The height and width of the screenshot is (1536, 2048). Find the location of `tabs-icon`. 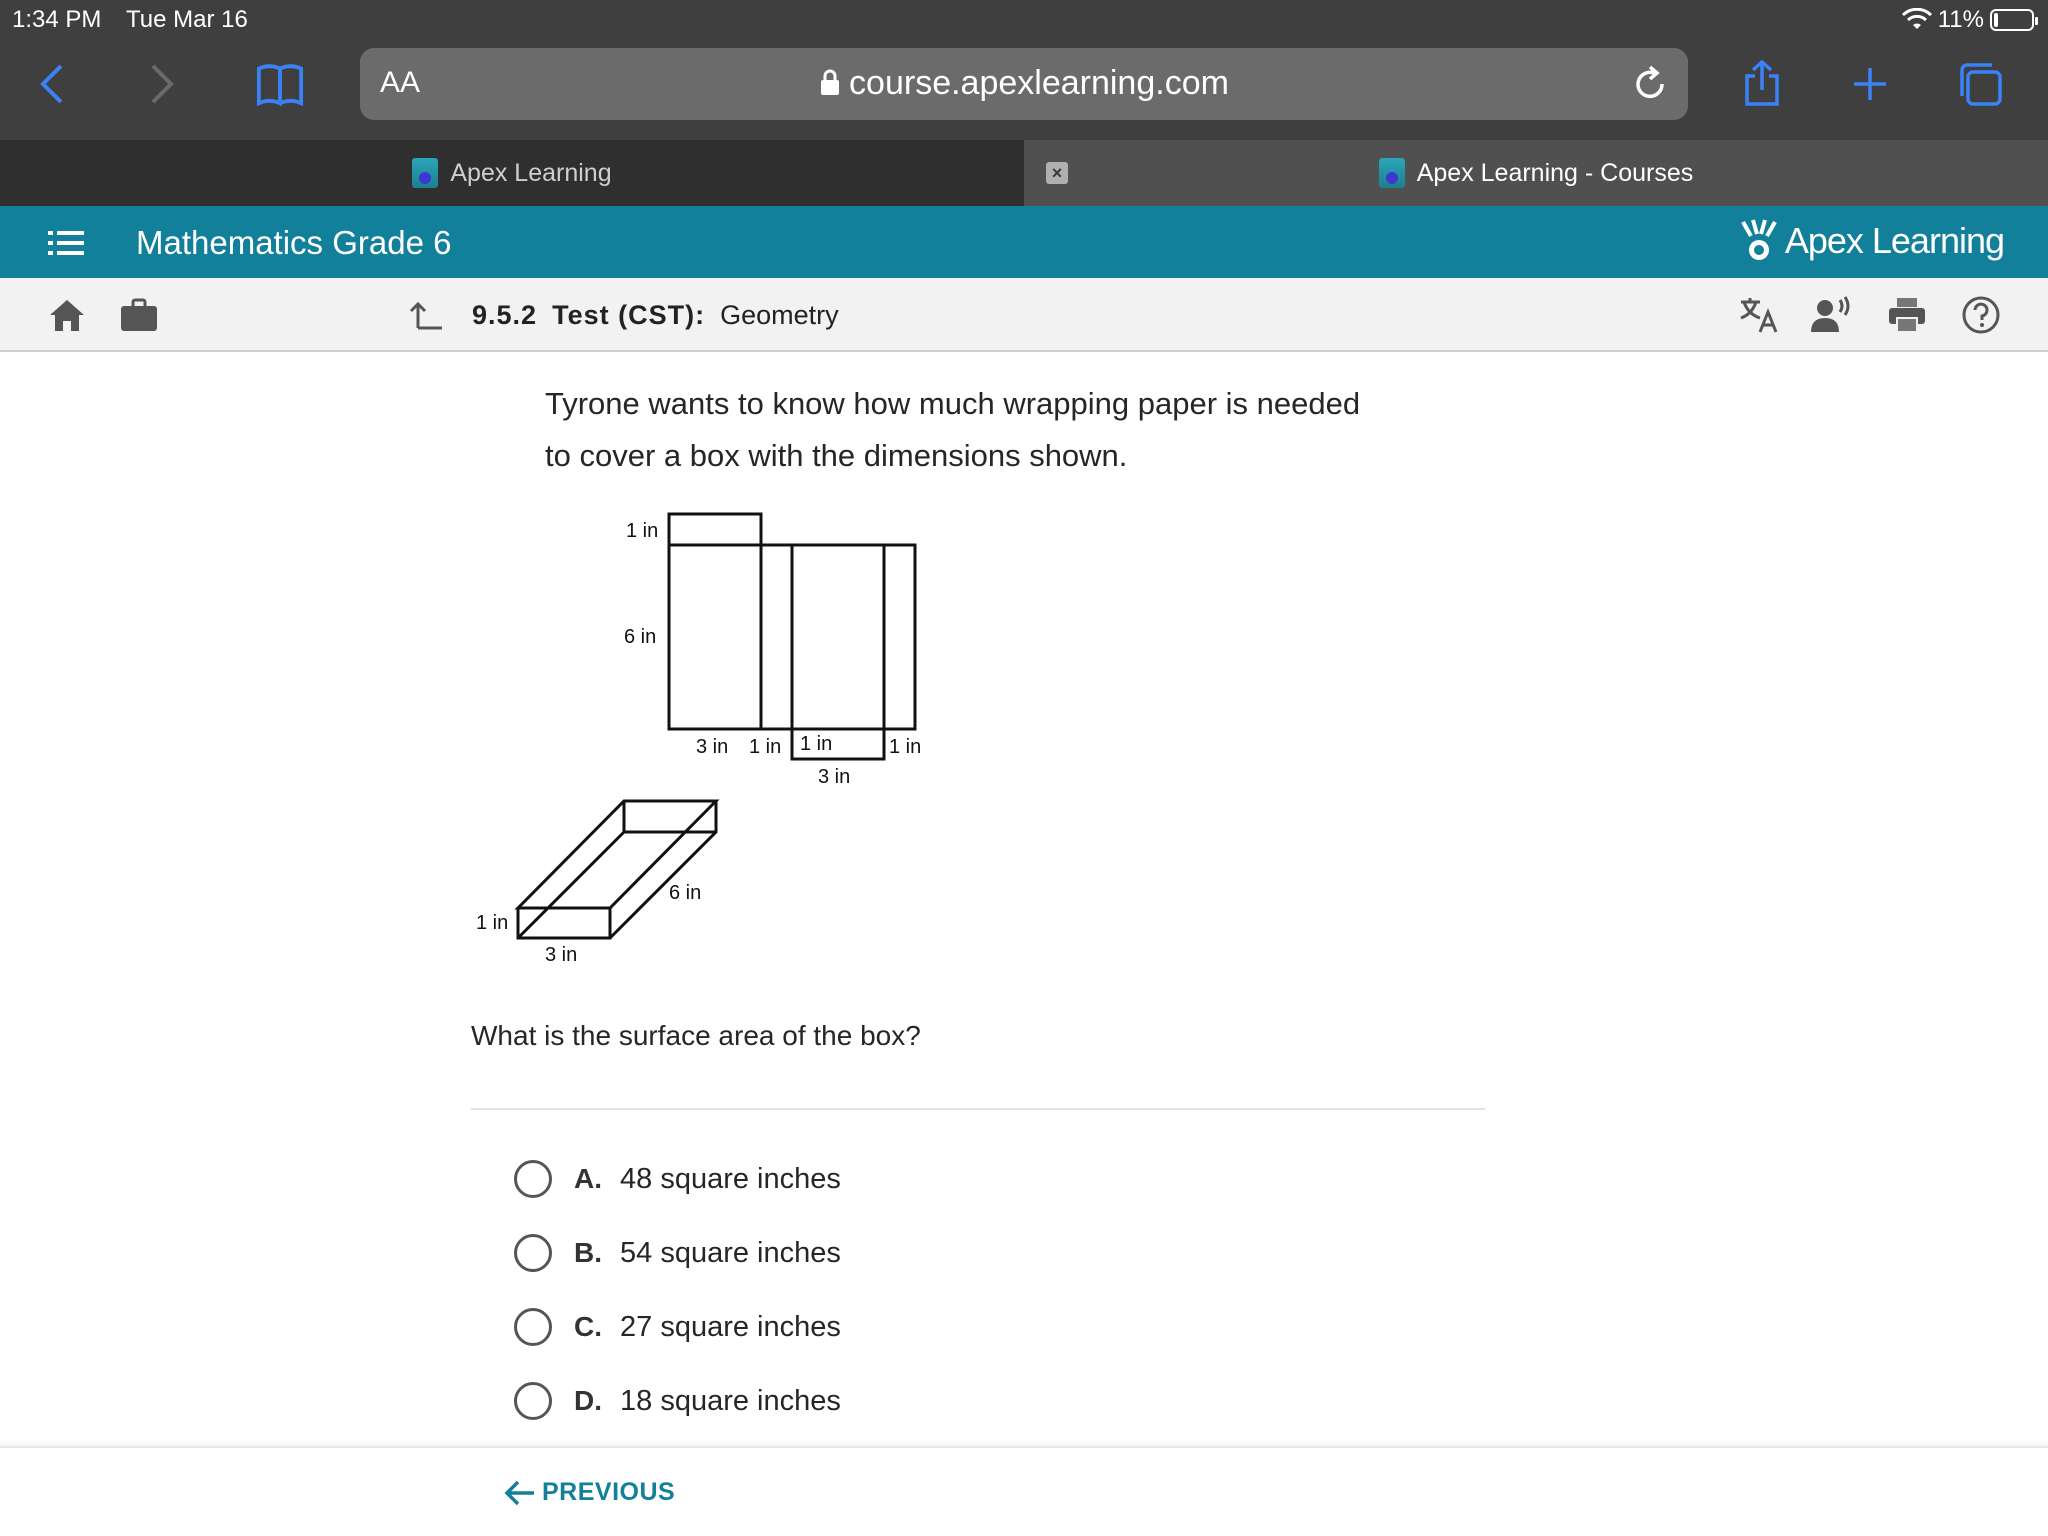

tabs-icon is located at coordinates (1981, 84).